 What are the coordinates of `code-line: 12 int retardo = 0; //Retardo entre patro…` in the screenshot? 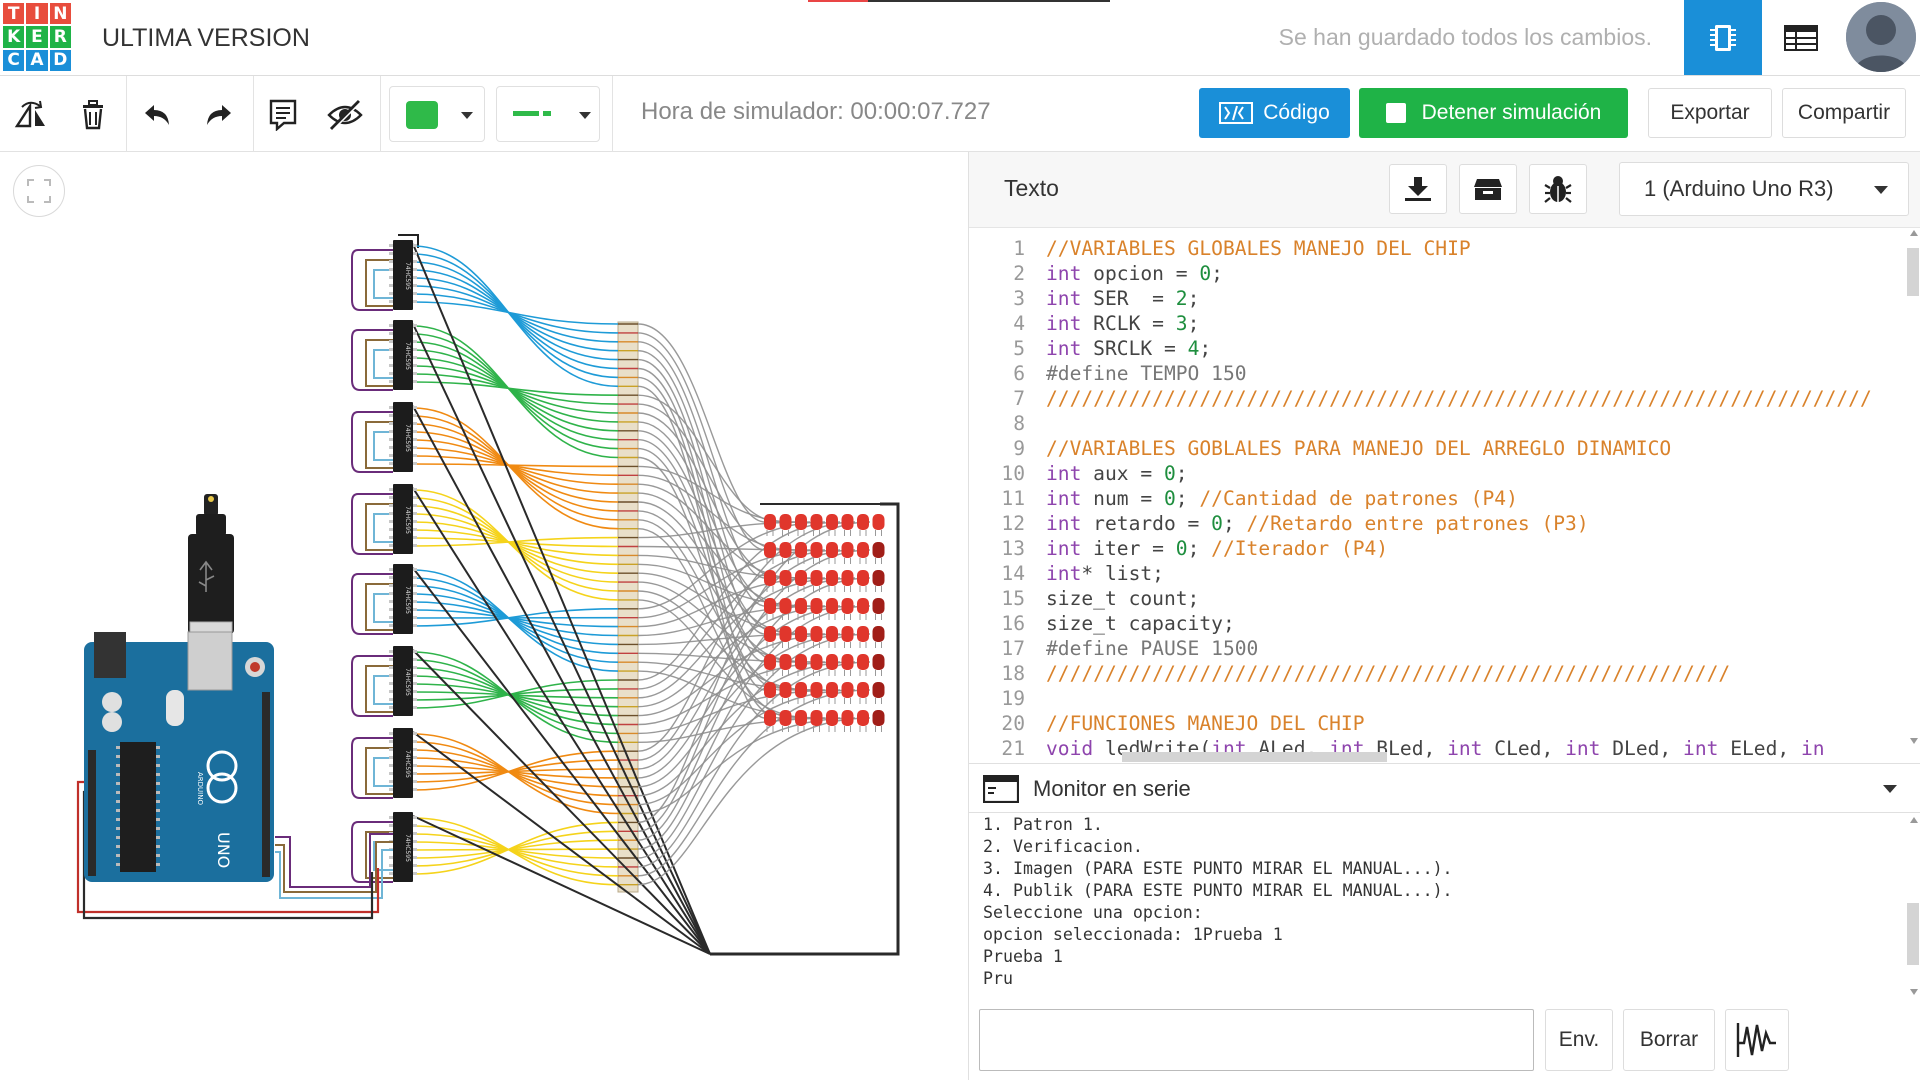 It's located at (1439, 523).